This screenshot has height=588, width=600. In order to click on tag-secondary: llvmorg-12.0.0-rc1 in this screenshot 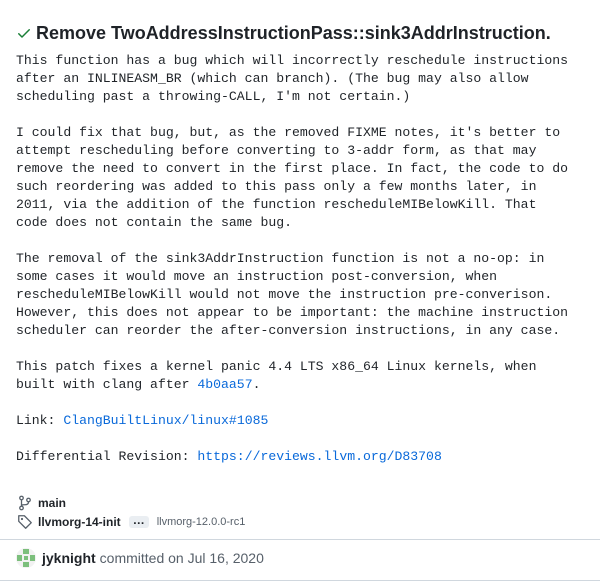, I will do `click(201, 522)`.